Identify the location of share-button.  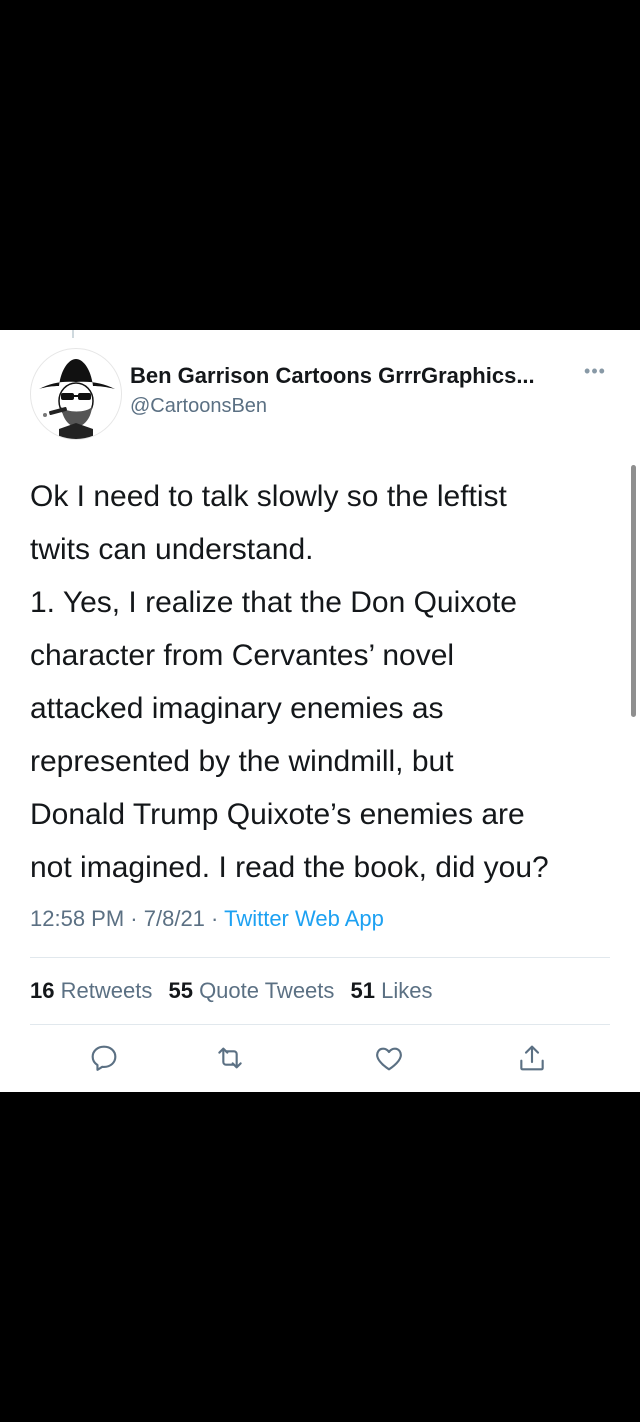
(532, 1058).